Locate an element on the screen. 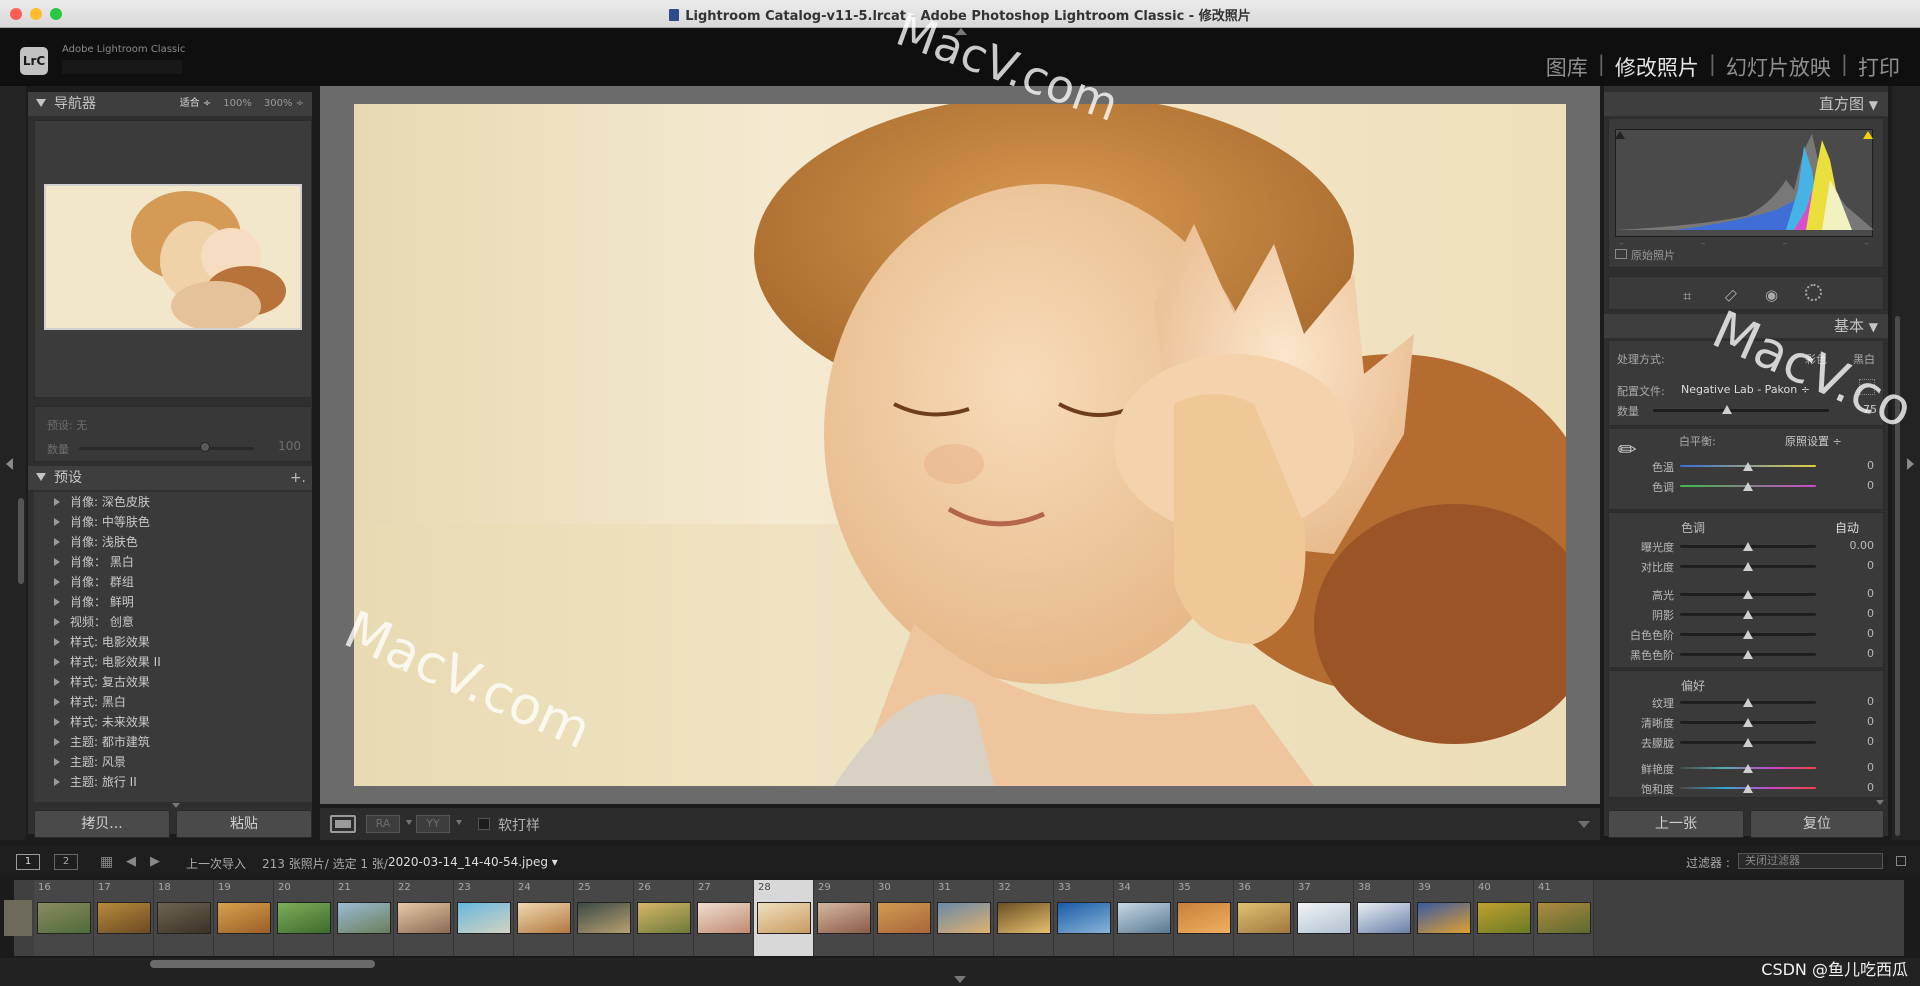  filmstrip-cell: 41 is located at coordinates (1564, 918).